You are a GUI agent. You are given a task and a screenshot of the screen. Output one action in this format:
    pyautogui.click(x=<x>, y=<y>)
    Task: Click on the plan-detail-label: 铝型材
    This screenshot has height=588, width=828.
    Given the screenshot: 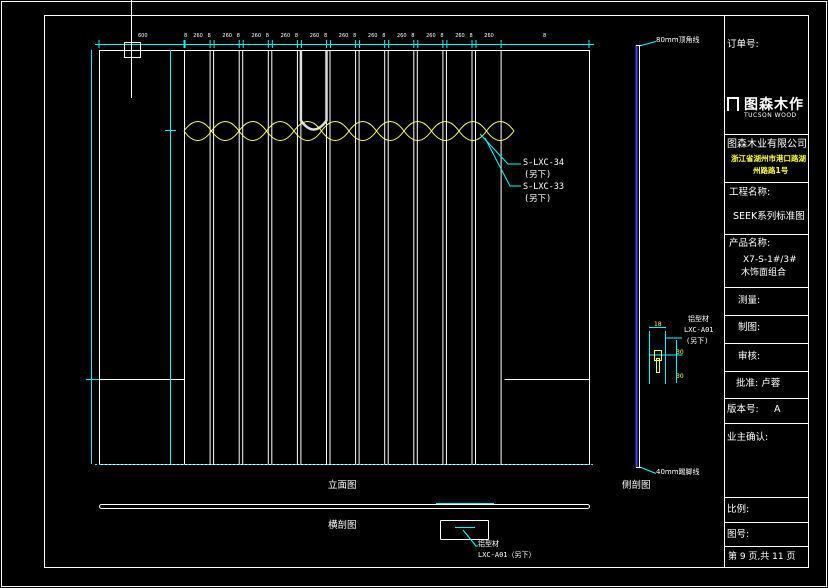 What is the action you would take?
    pyautogui.click(x=488, y=544)
    